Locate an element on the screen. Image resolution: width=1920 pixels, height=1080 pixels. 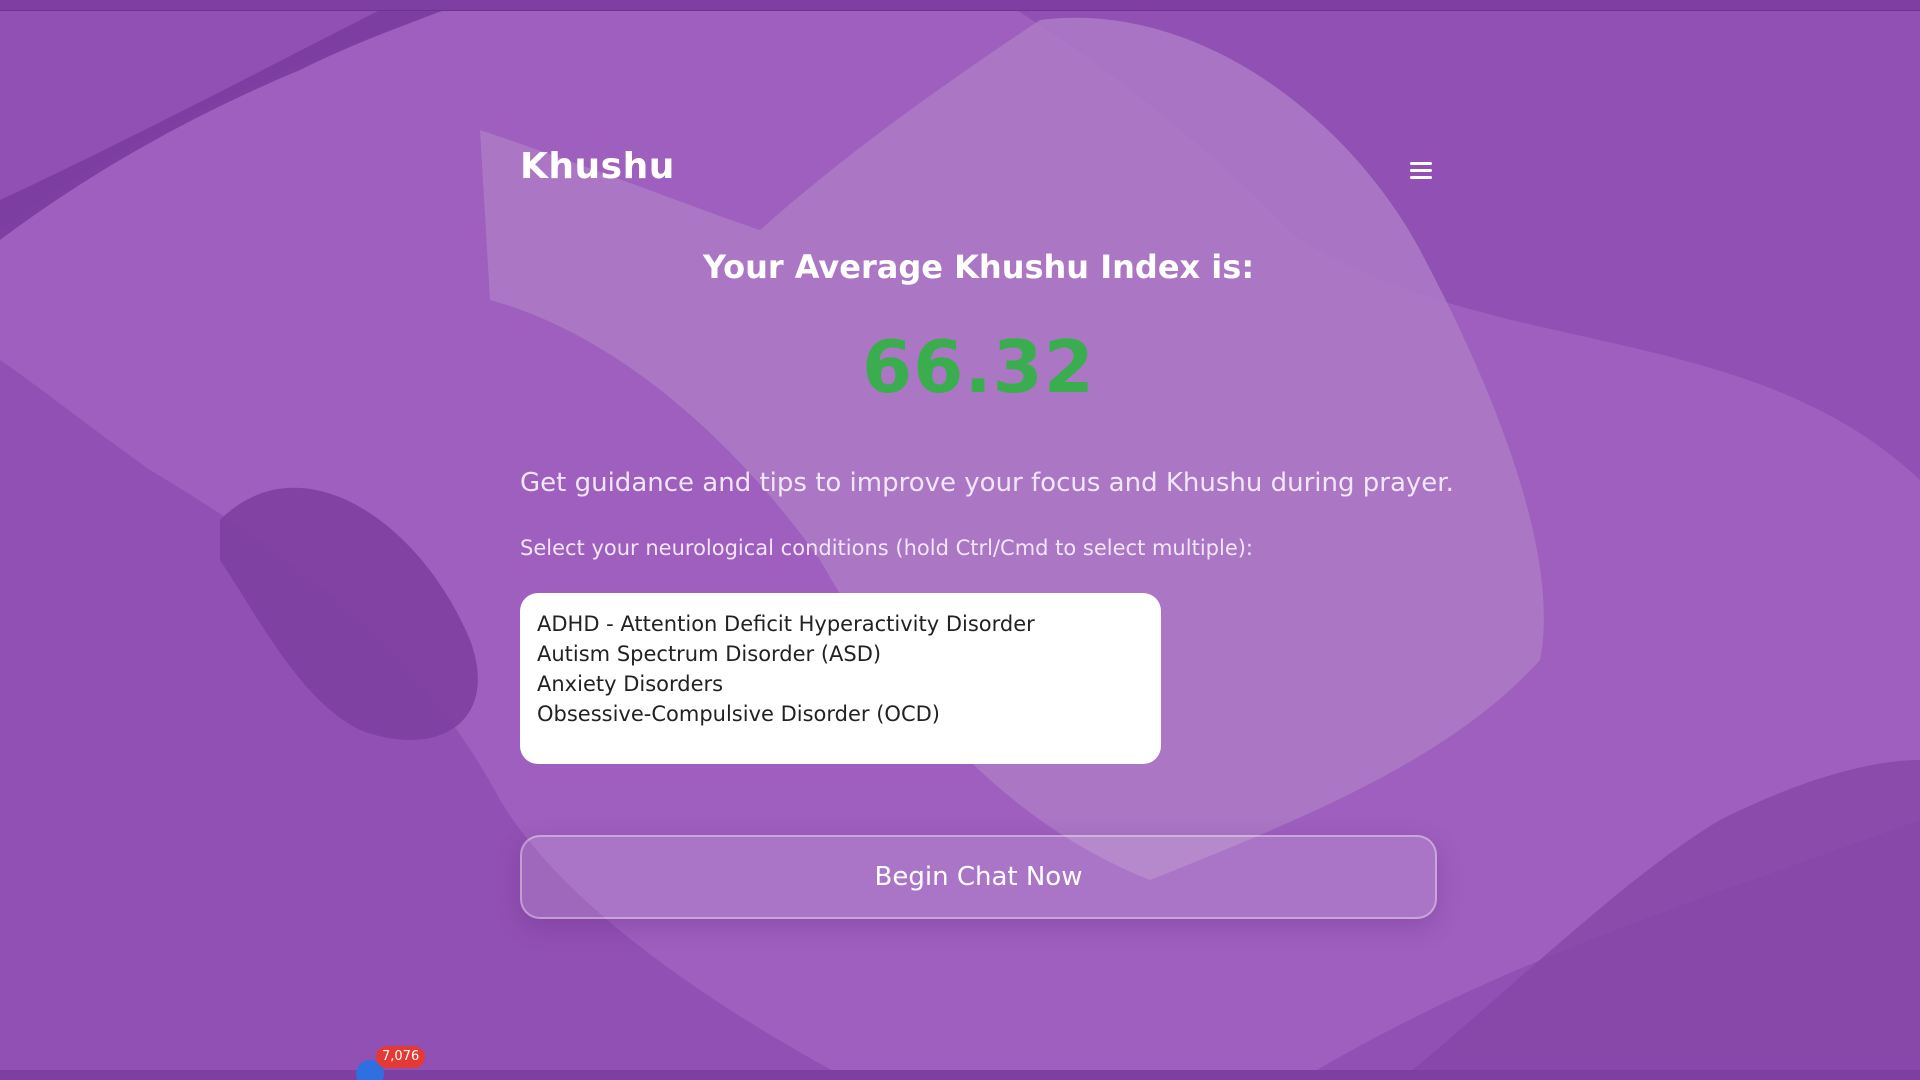
hamburger-menu-icon is located at coordinates (1421, 173).